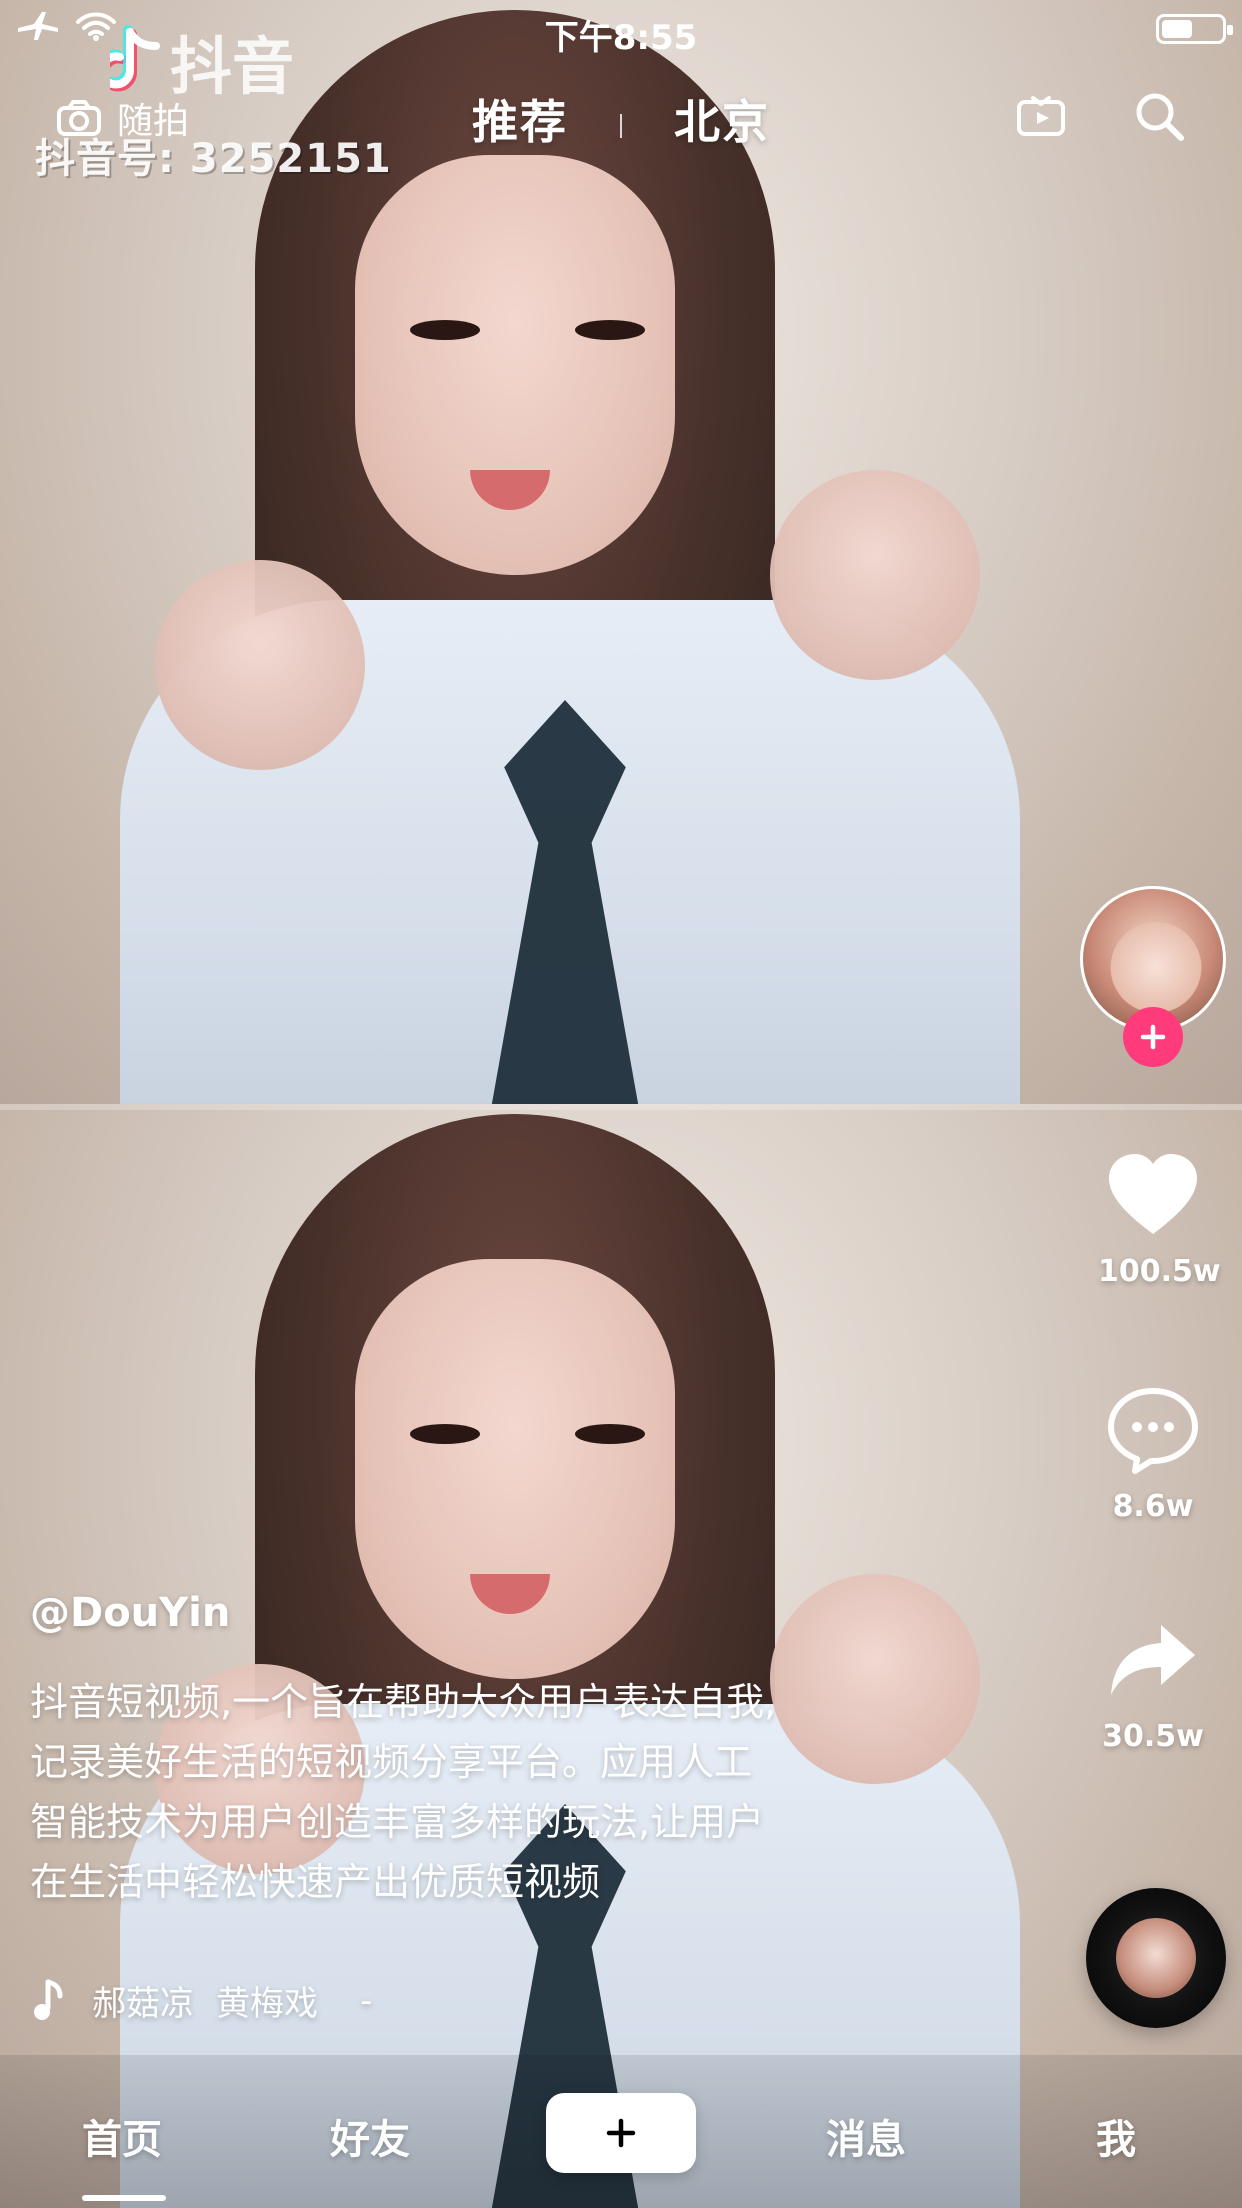 This screenshot has width=1242, height=2208. Describe the element at coordinates (1177, 29) in the screenshot. I see `battery-level` at that location.